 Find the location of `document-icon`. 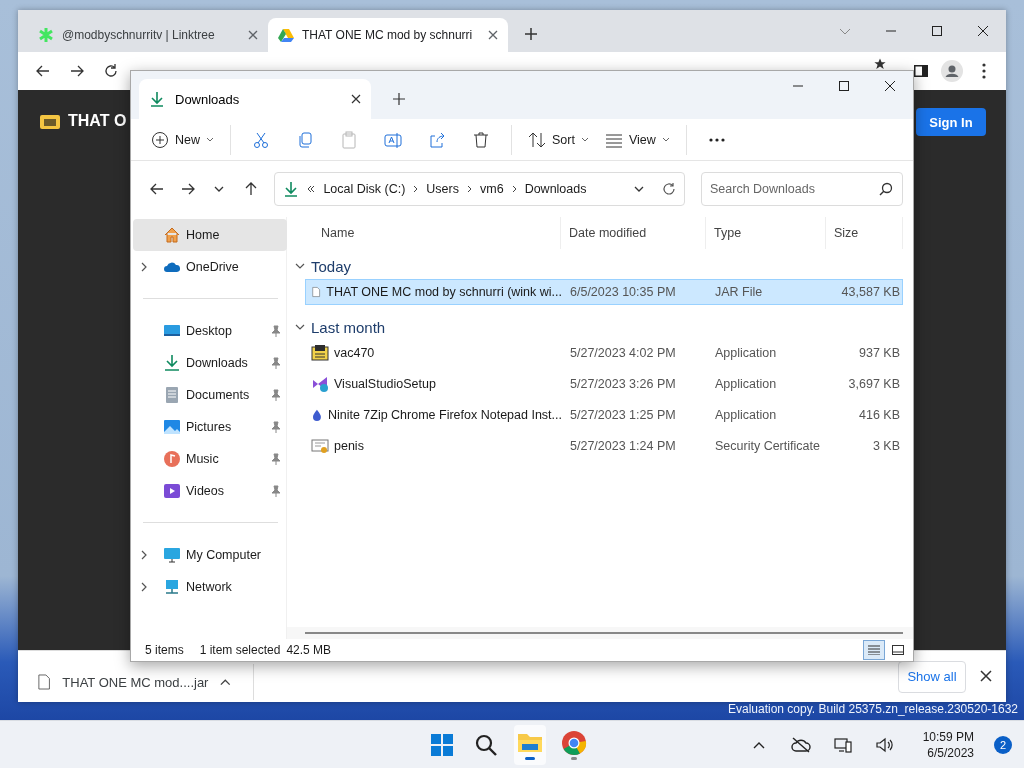

document-icon is located at coordinates (172, 395).